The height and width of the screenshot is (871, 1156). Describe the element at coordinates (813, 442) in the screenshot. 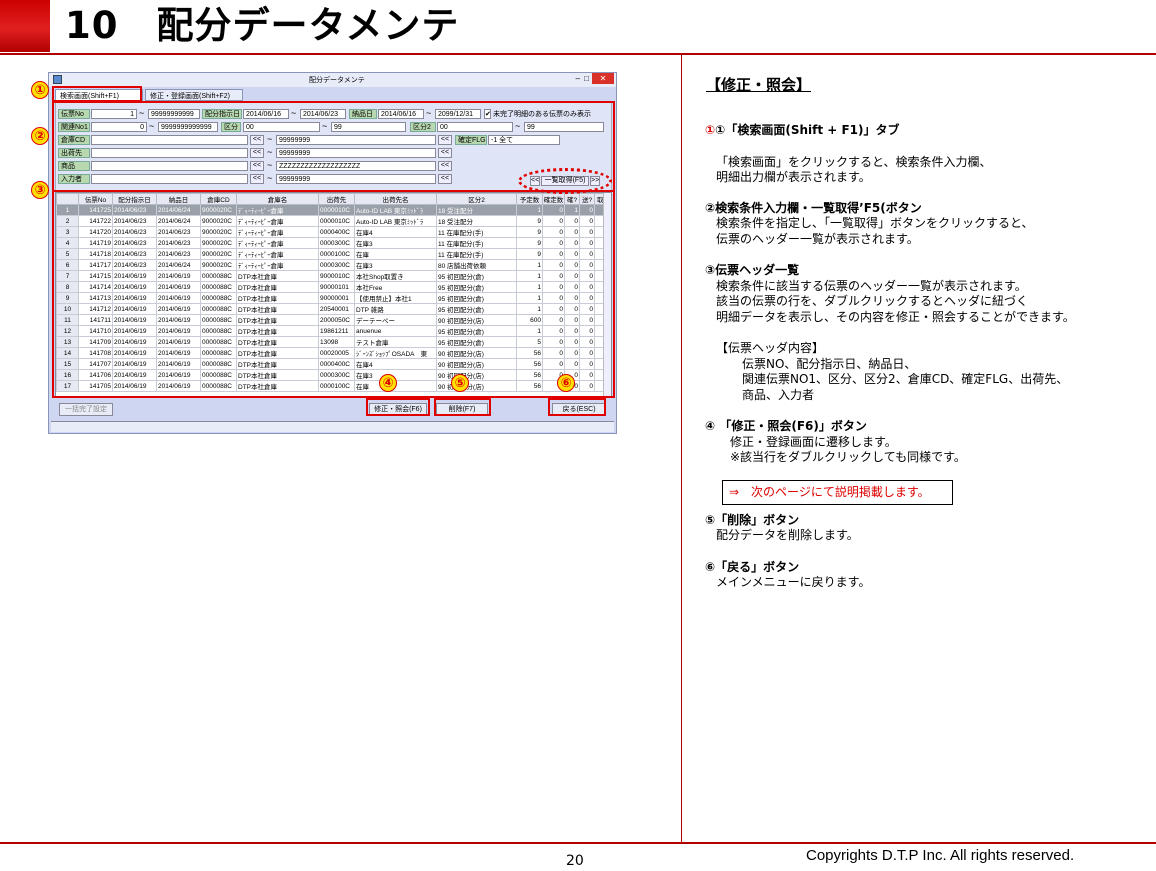

I see `s4-line1: 修正・登録画面に遷移します。` at that location.